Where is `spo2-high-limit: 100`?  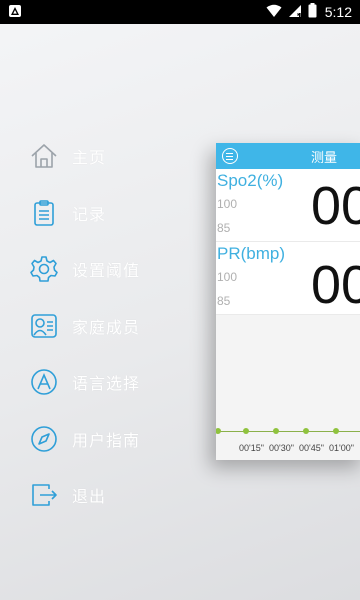 spo2-high-limit: 100 is located at coordinates (227, 204).